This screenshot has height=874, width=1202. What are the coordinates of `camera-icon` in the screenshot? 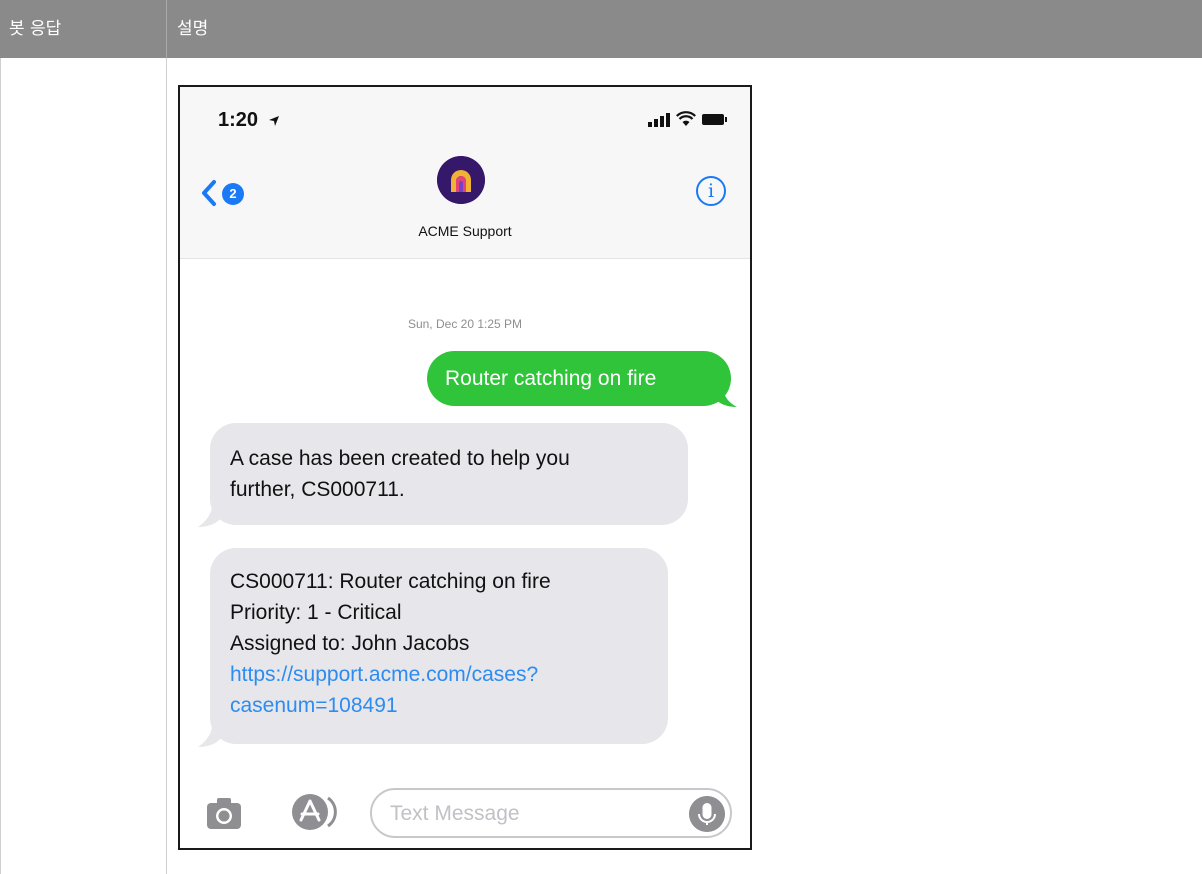 It's located at (224, 813).